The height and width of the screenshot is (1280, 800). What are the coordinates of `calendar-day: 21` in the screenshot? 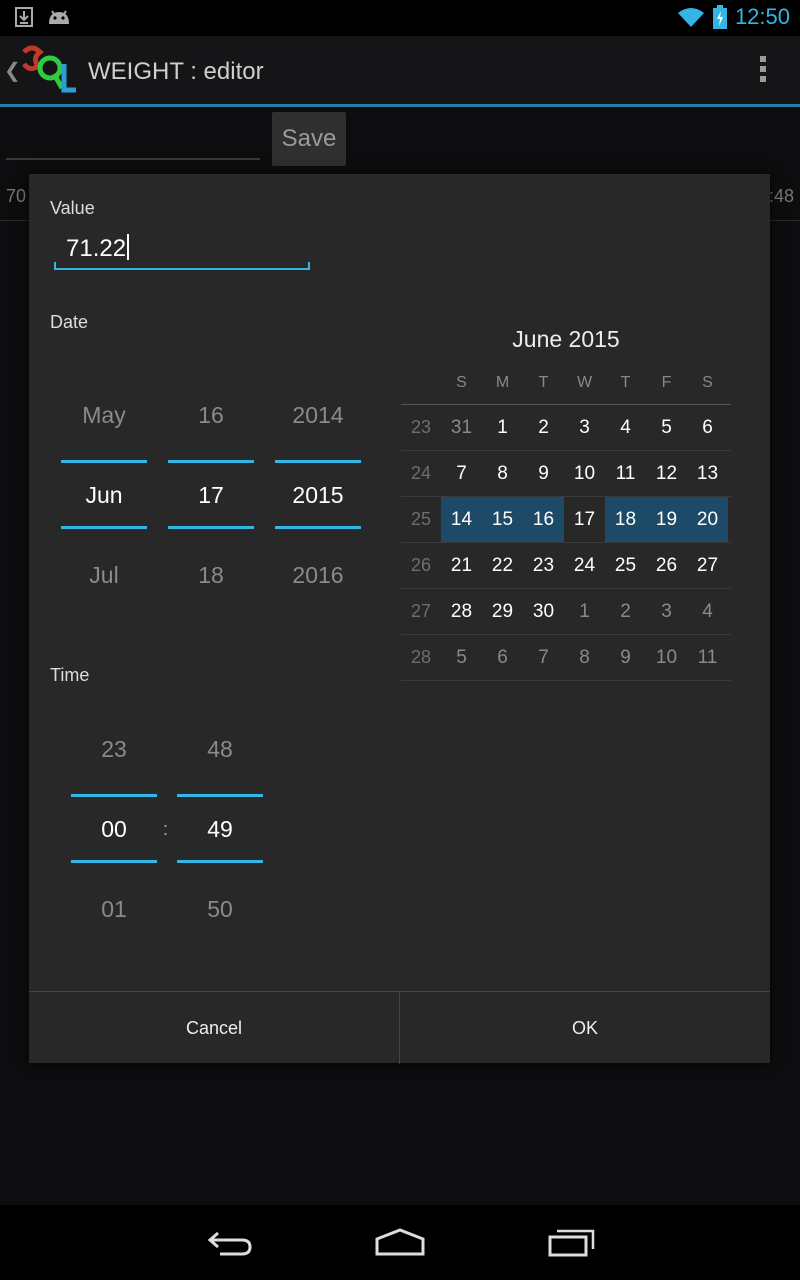 It's located at (461, 565).